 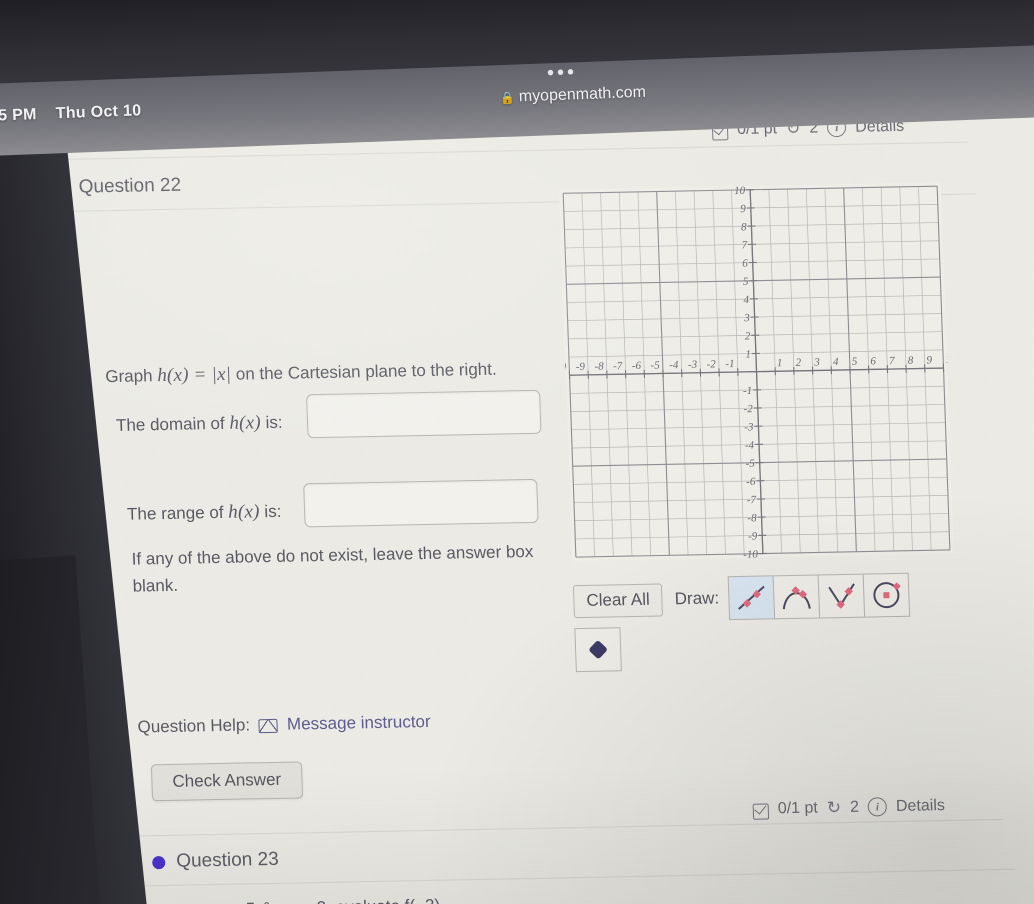 I want to click on draw-label: Draw:, so click(x=697, y=598).